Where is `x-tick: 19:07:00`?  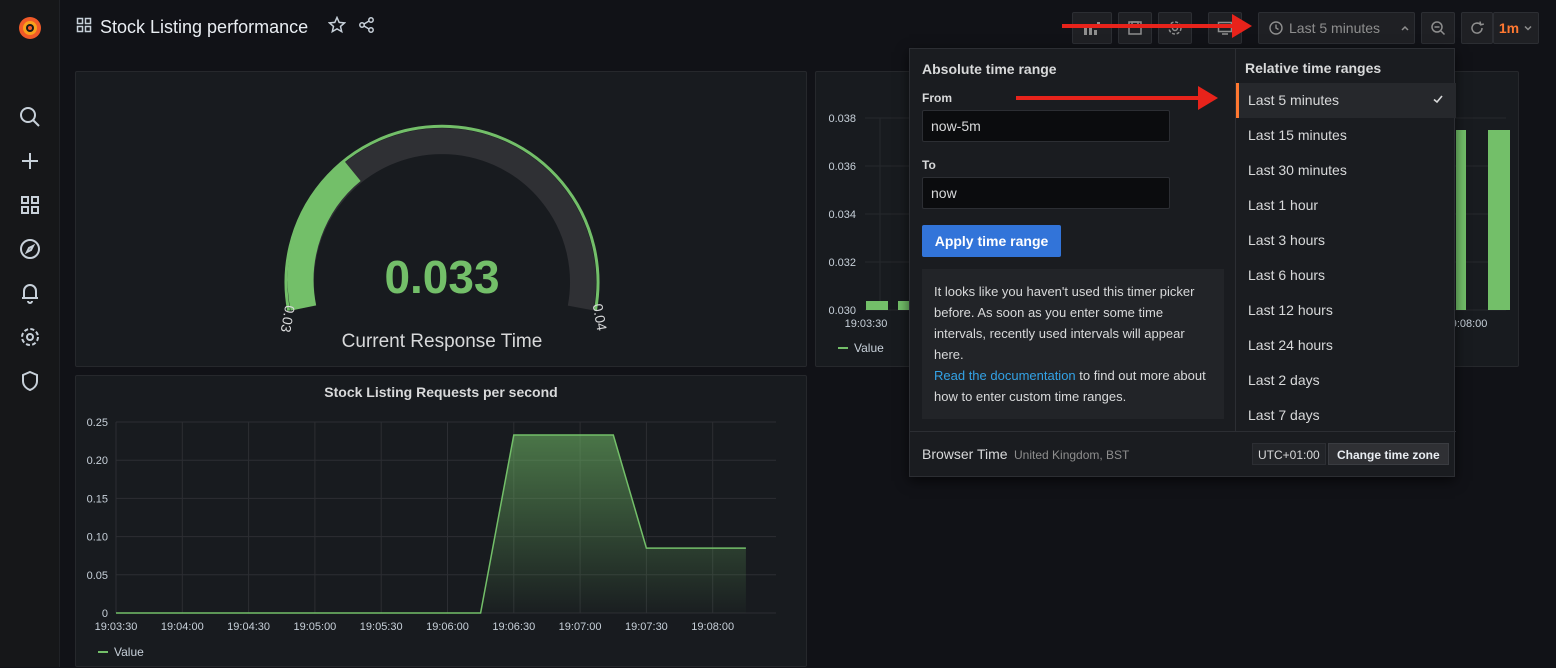 x-tick: 19:07:00 is located at coordinates (580, 627).